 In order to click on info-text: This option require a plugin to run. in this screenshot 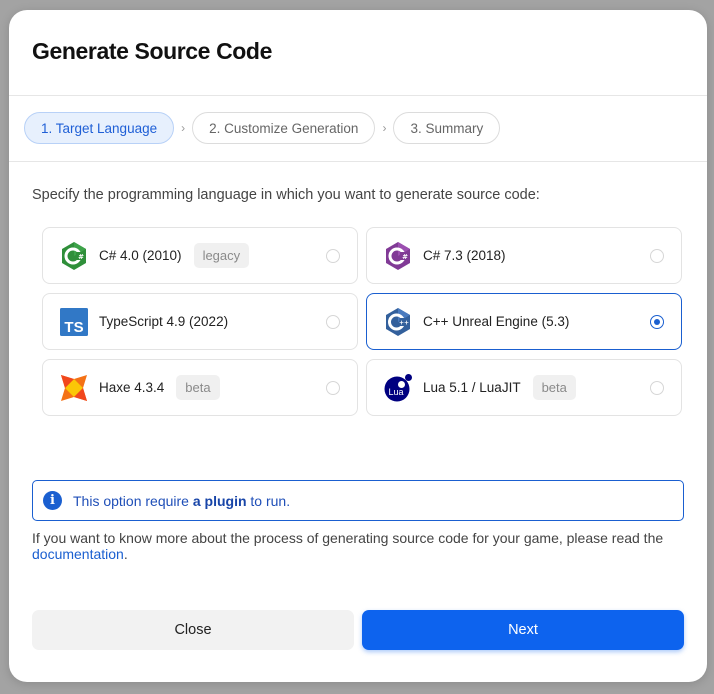, I will do `click(182, 500)`.